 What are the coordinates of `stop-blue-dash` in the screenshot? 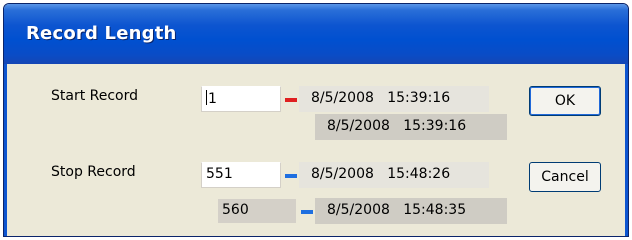 It's located at (291, 176).